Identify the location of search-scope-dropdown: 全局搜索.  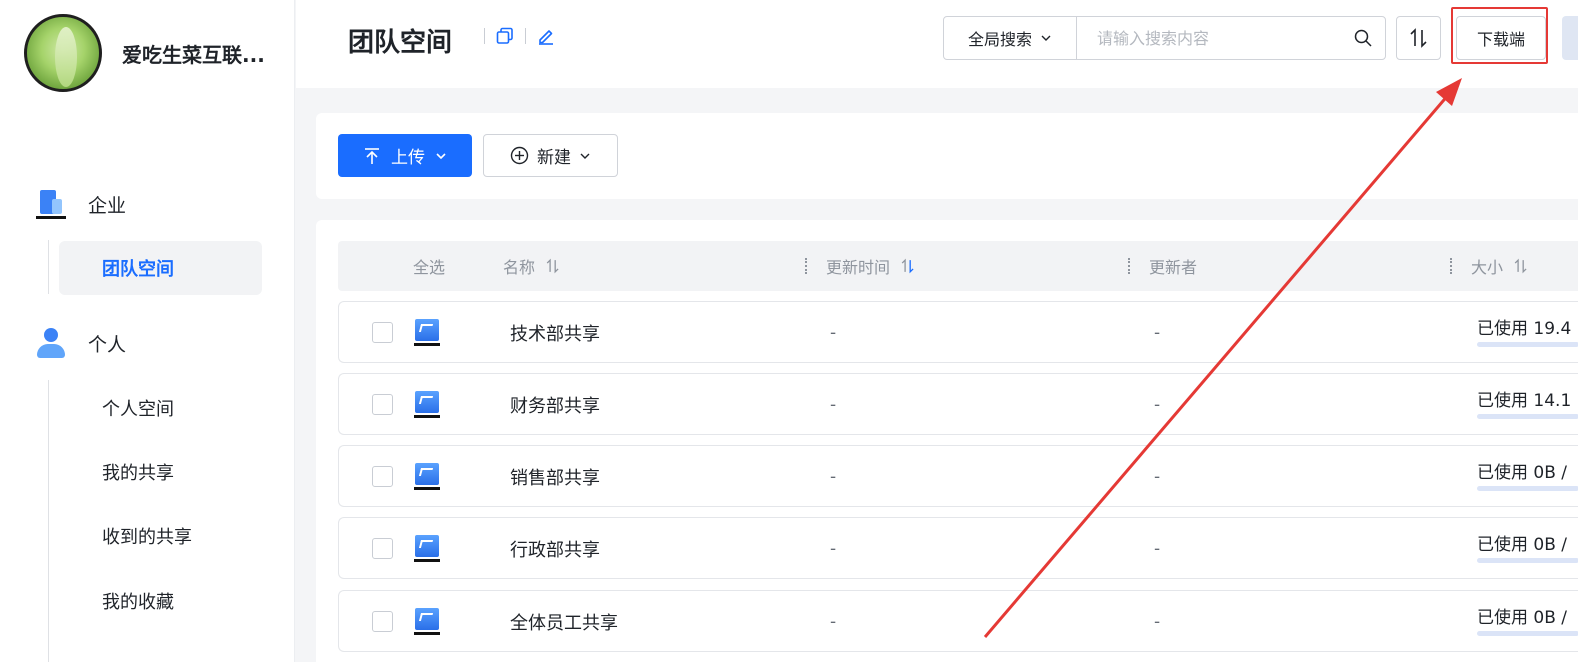
(1010, 38).